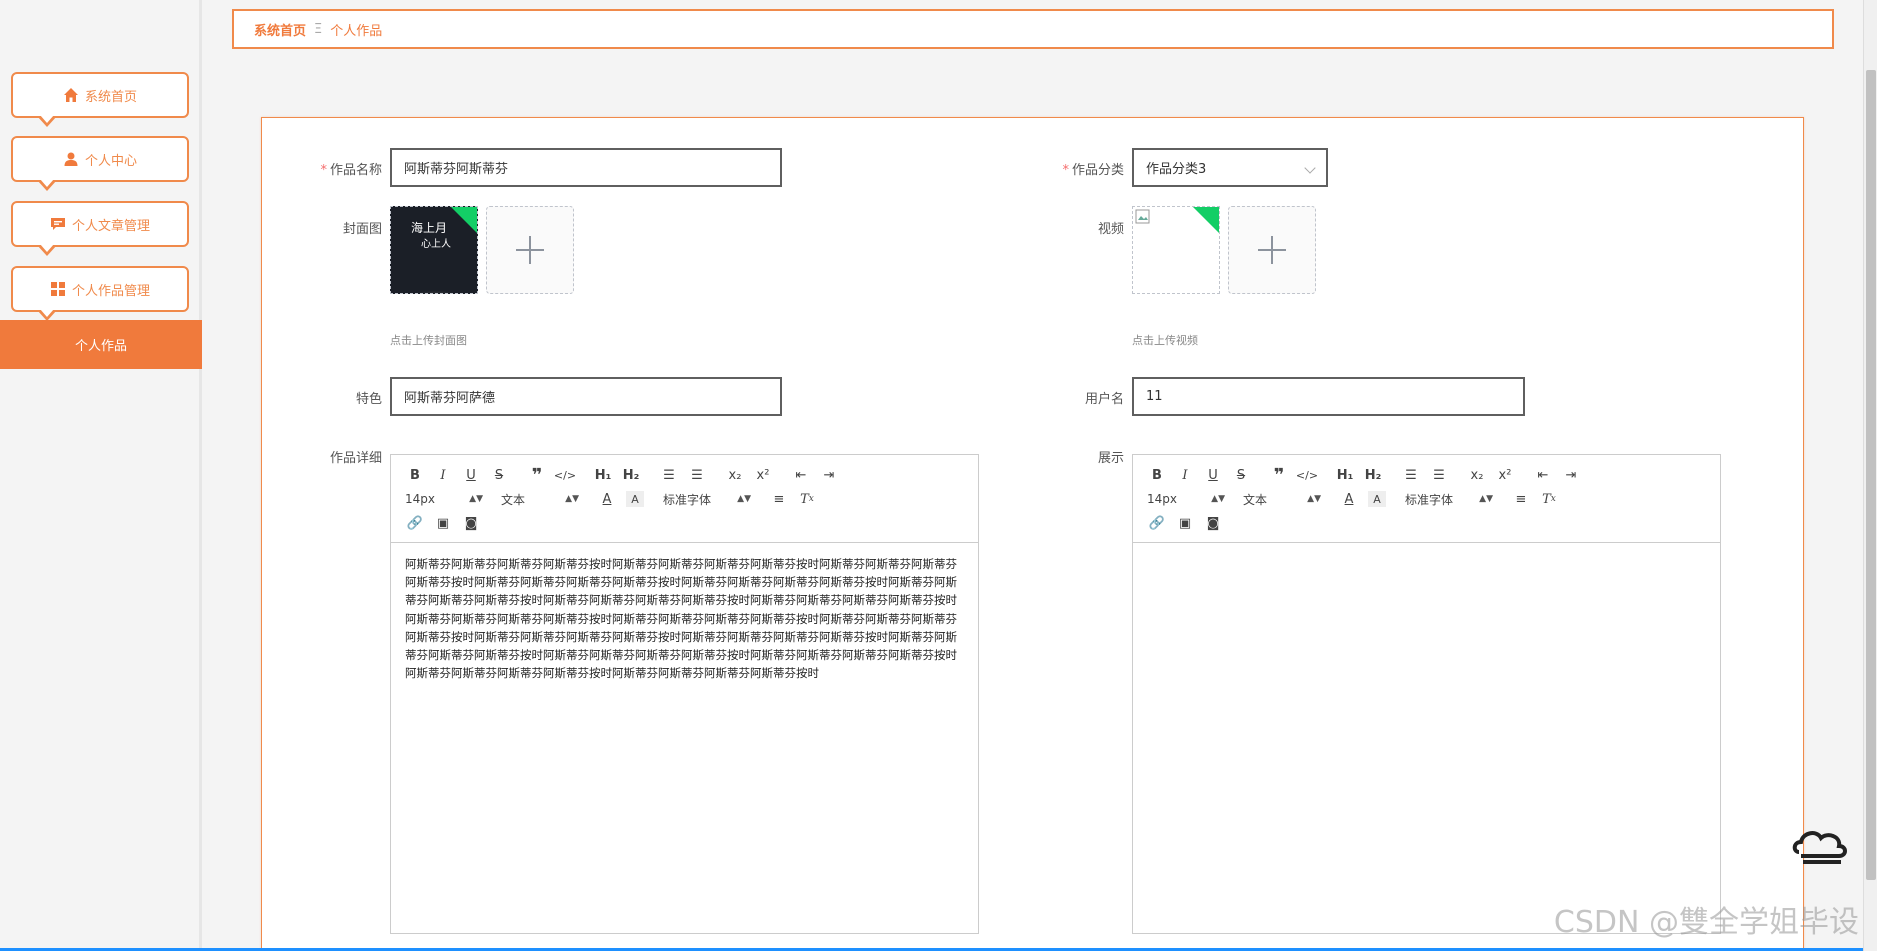 The image size is (1877, 951). I want to click on video-thumbnail, so click(1176, 250).